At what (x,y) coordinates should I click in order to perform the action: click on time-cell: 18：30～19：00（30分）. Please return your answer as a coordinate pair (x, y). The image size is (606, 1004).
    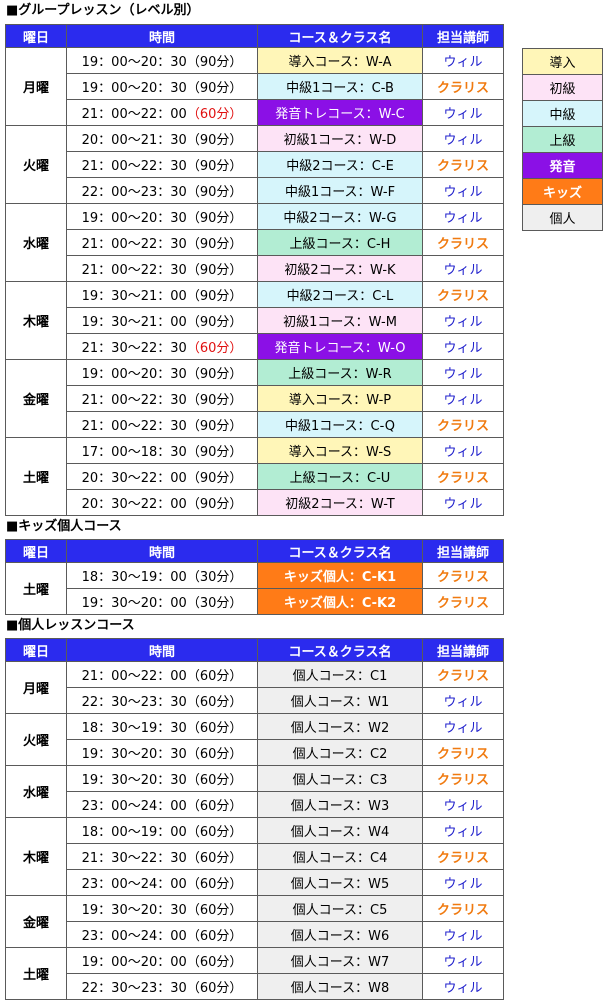
    Looking at the image, I should click on (162, 575).